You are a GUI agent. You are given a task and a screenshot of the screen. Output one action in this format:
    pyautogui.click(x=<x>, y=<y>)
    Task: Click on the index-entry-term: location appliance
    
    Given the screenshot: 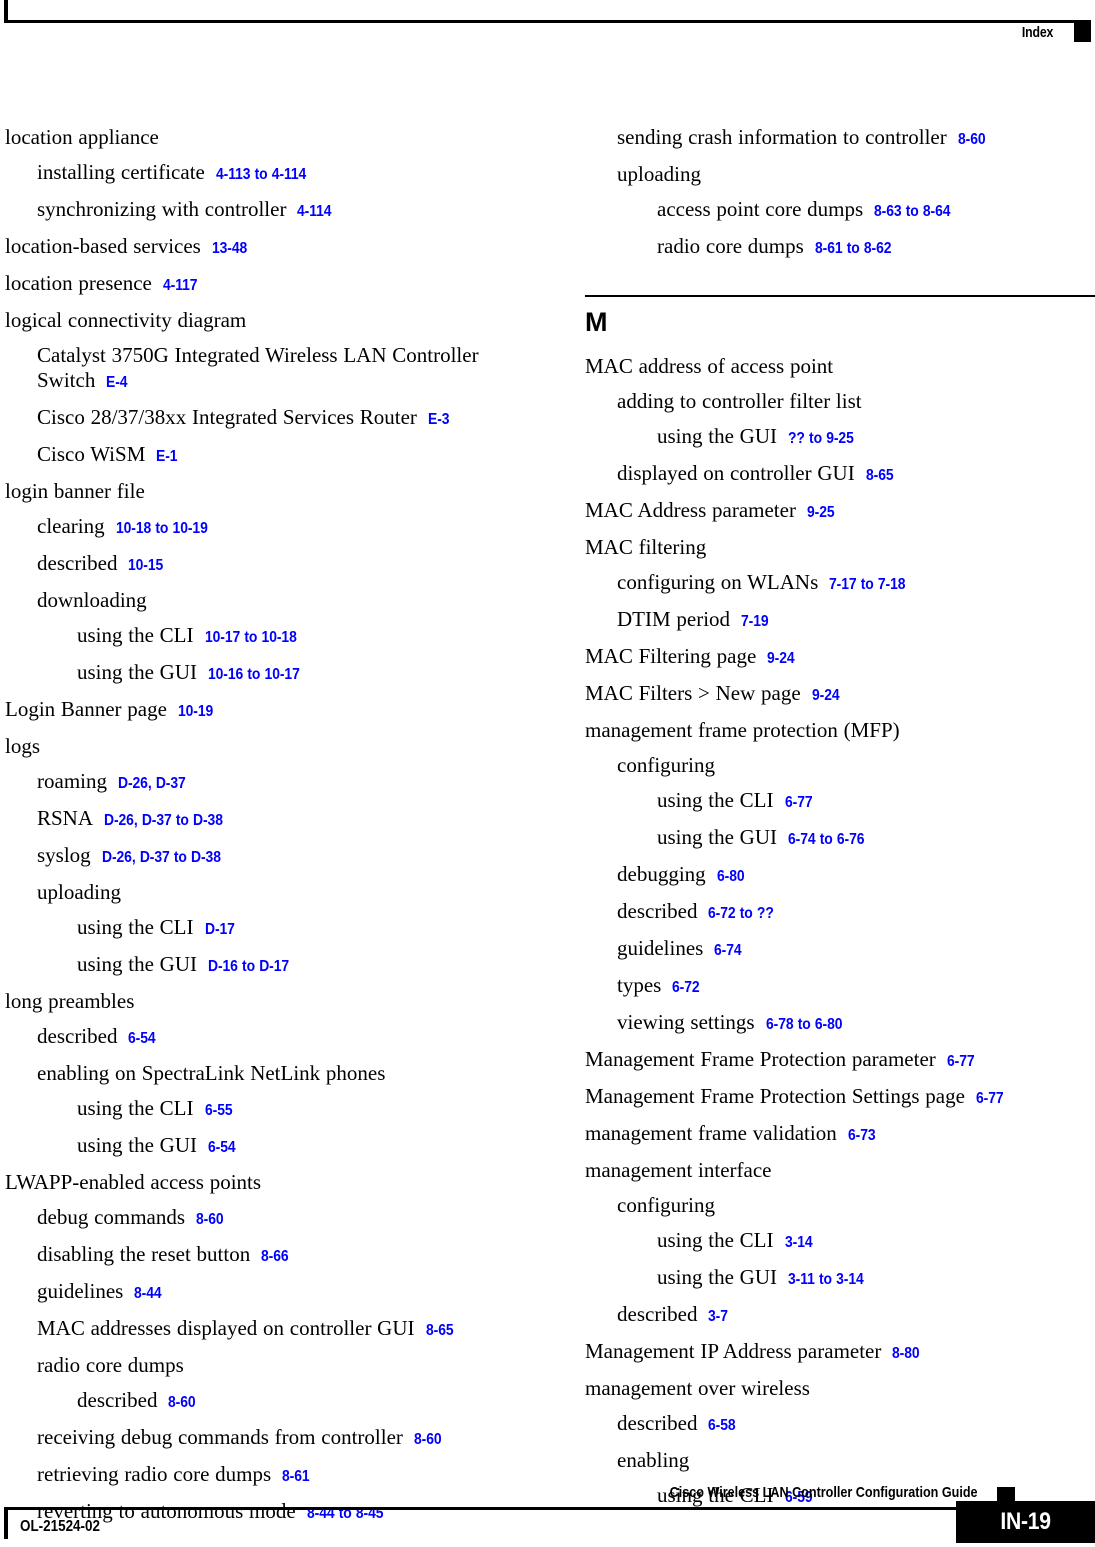 What is the action you would take?
    pyautogui.click(x=82, y=137)
    